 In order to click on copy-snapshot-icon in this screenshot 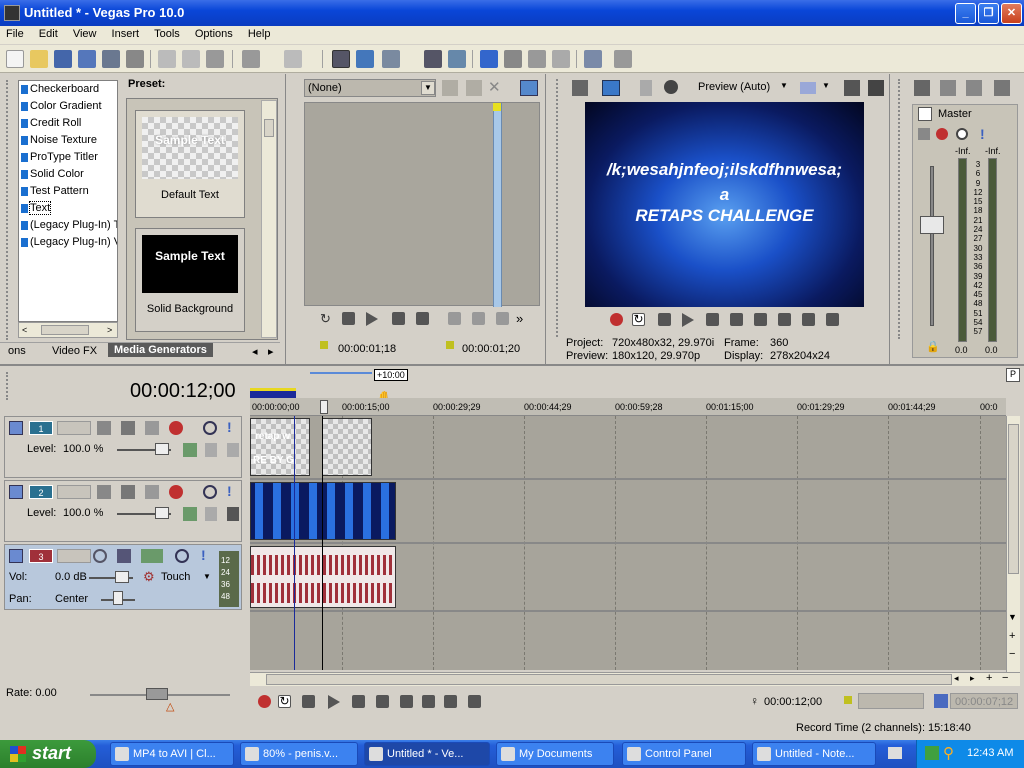, I will do `click(852, 88)`.